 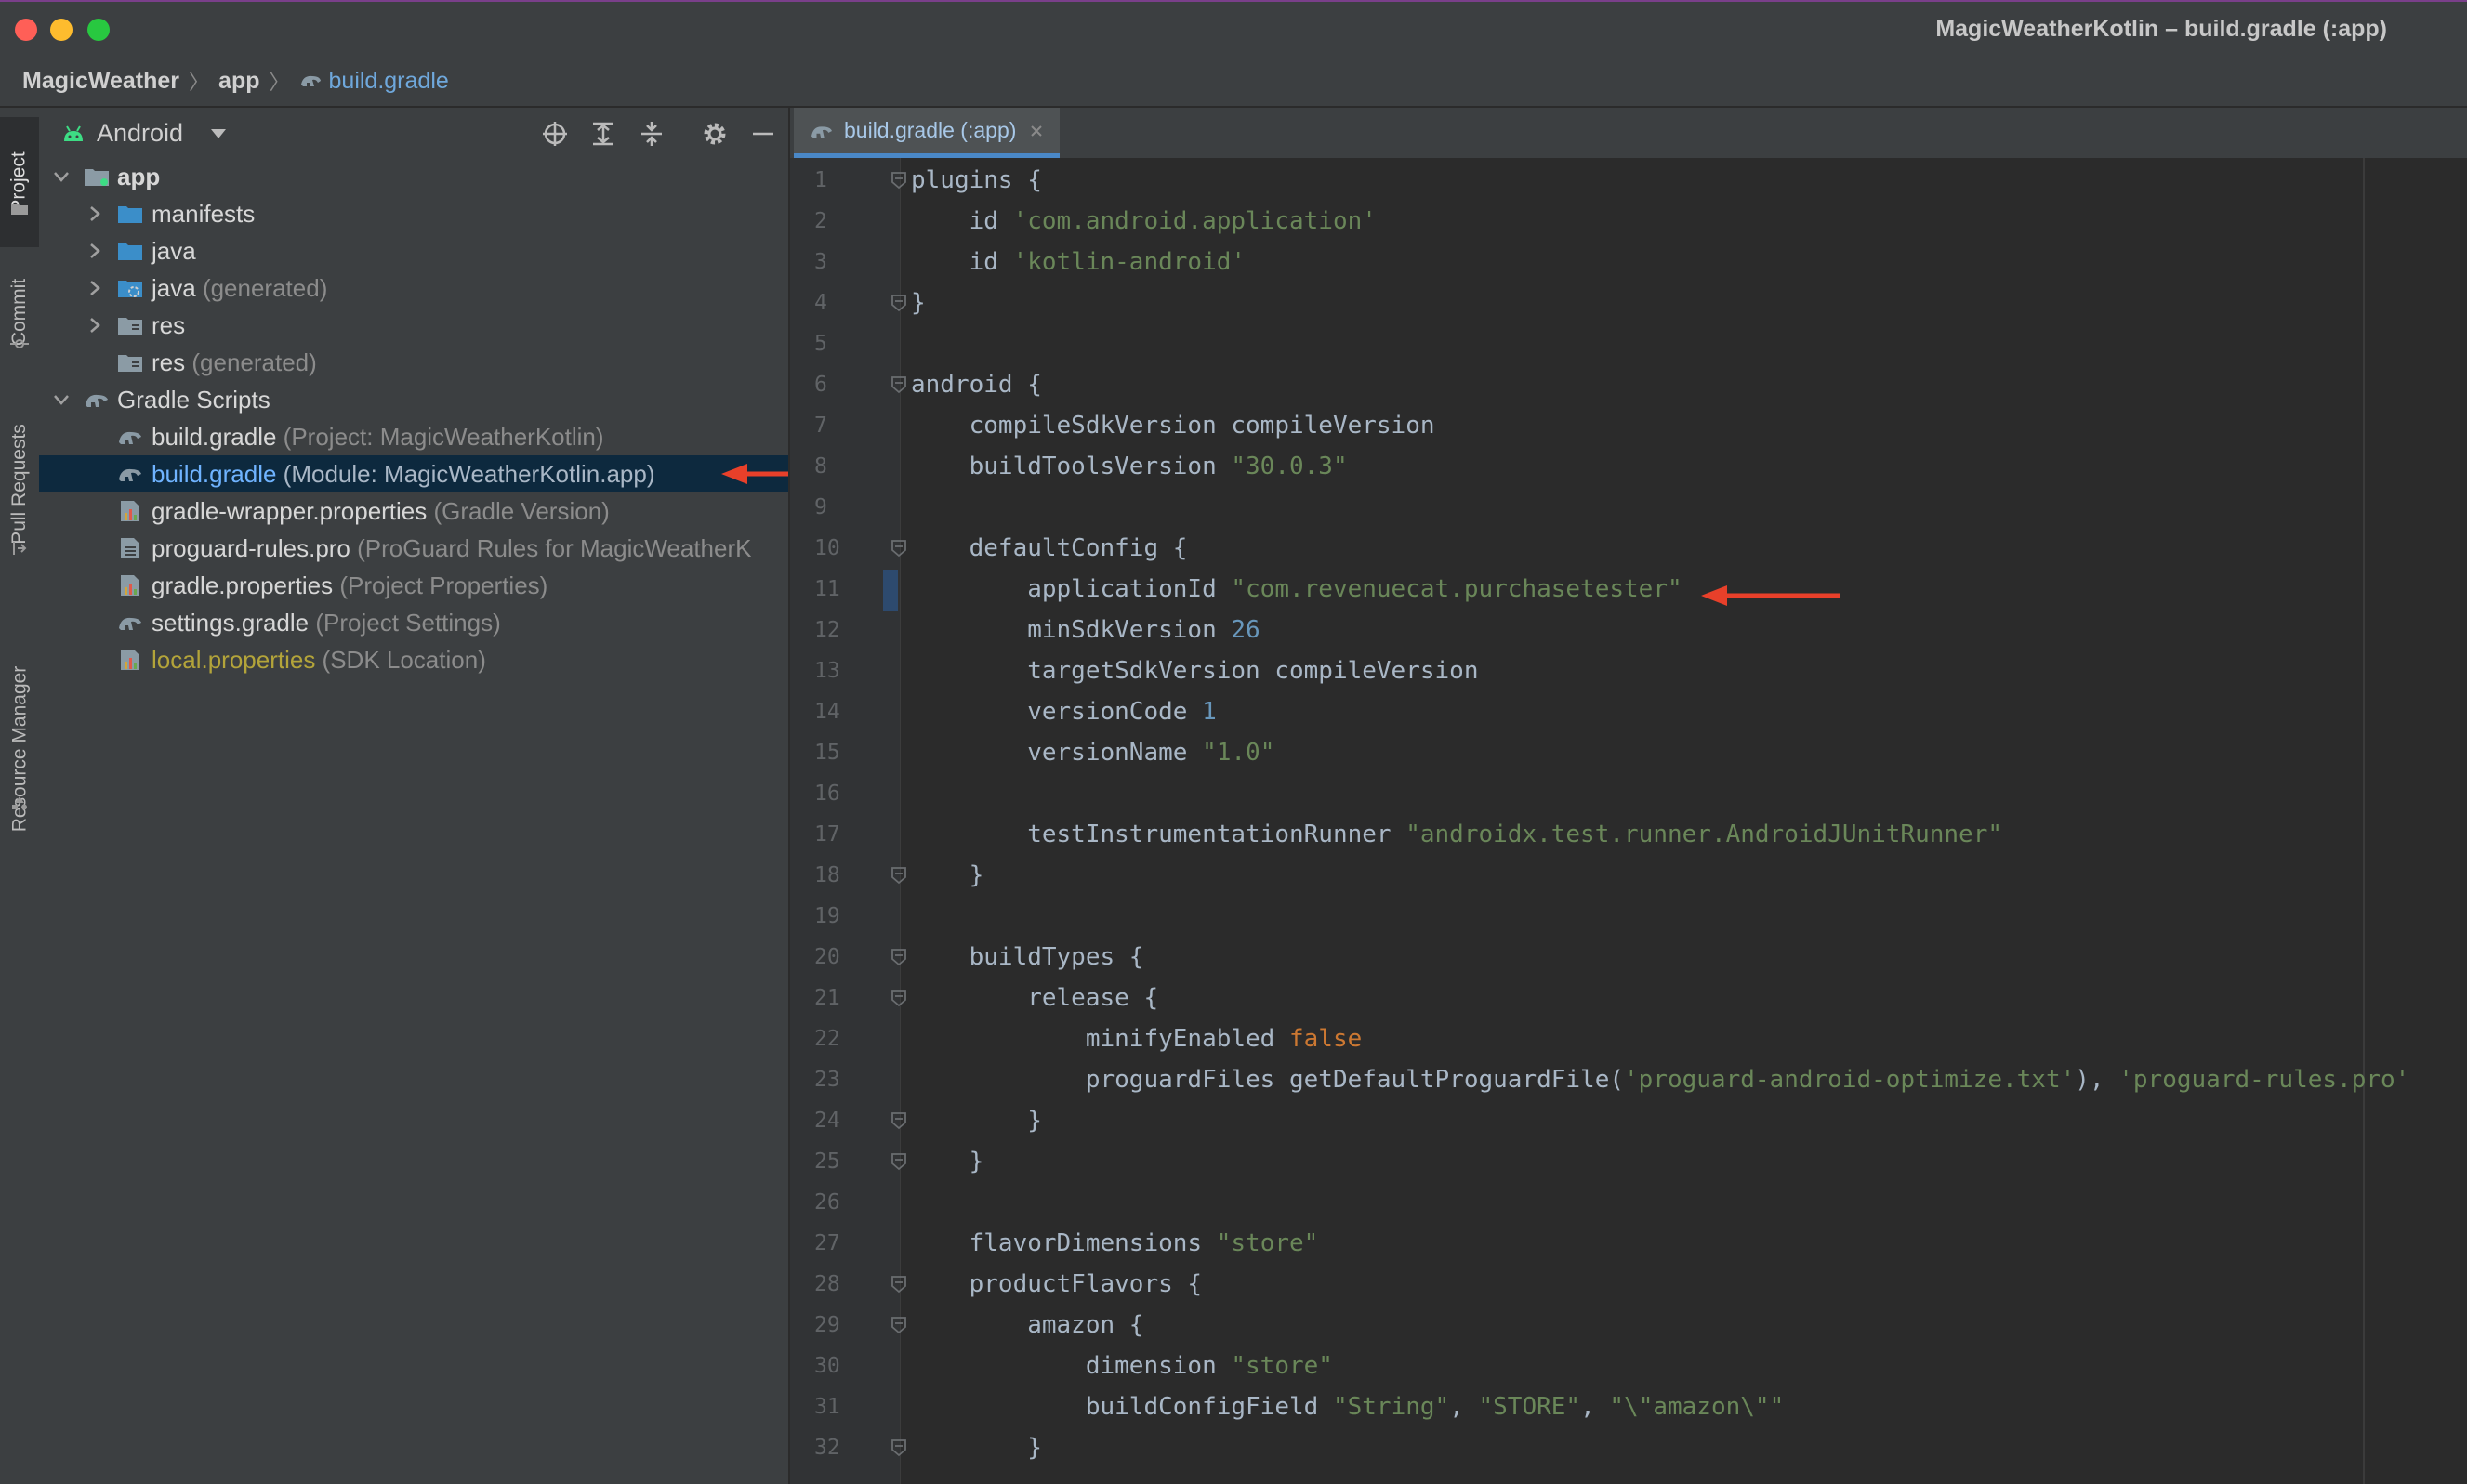 I want to click on code-text: targetSdkVersion compileVersion, so click(x=1195, y=671).